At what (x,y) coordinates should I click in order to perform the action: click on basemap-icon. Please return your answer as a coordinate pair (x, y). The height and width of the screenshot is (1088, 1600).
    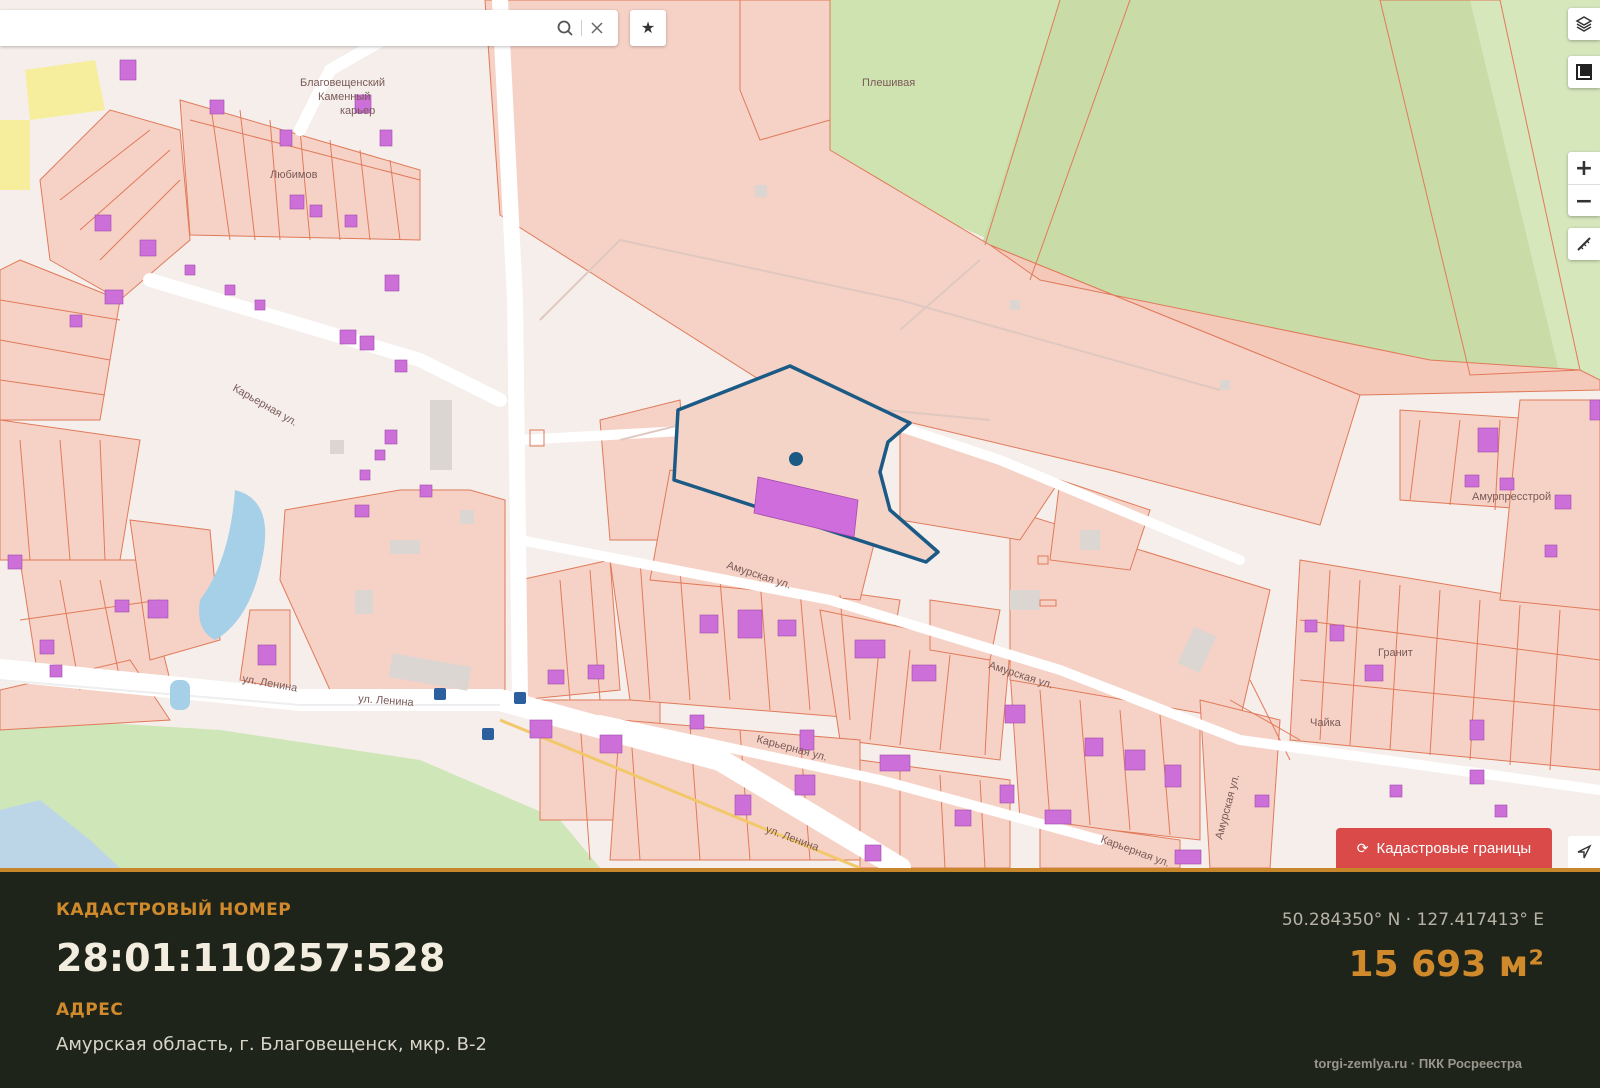
    Looking at the image, I should click on (1584, 72).